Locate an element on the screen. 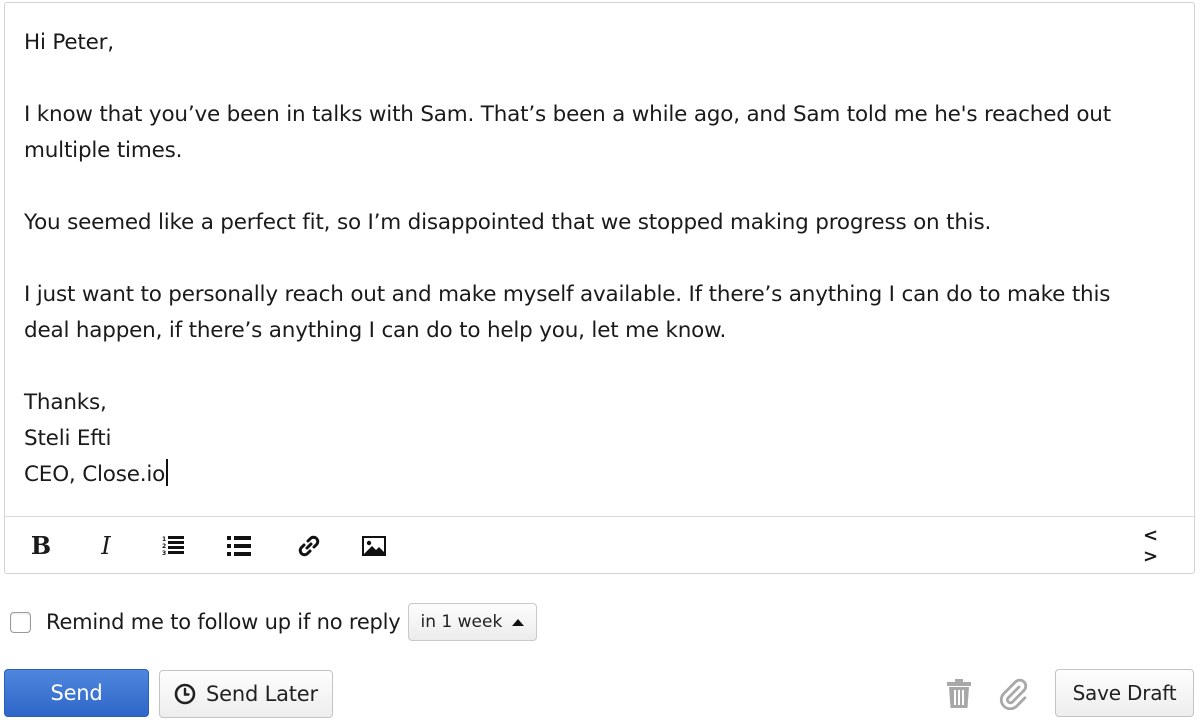  ordered-list-icon: 1 2 3 is located at coordinates (173, 546).